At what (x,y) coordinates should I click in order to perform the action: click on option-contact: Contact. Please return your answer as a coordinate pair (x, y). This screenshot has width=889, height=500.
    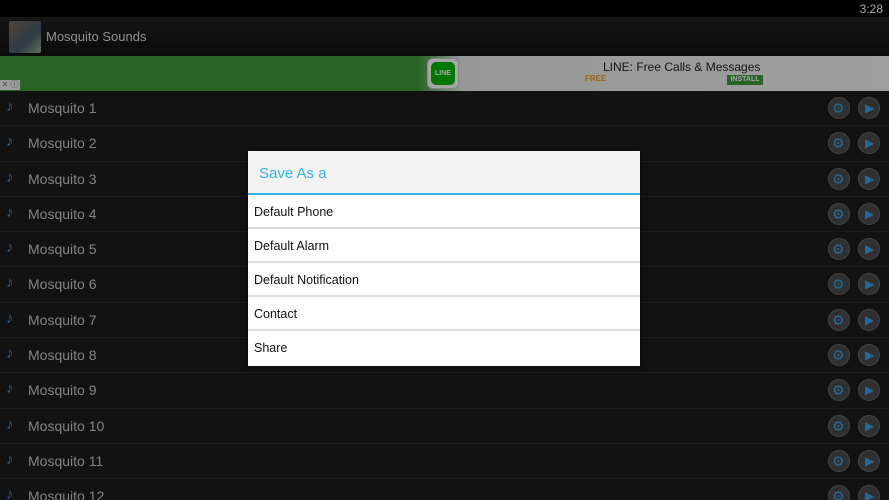
    Looking at the image, I should click on (444, 314).